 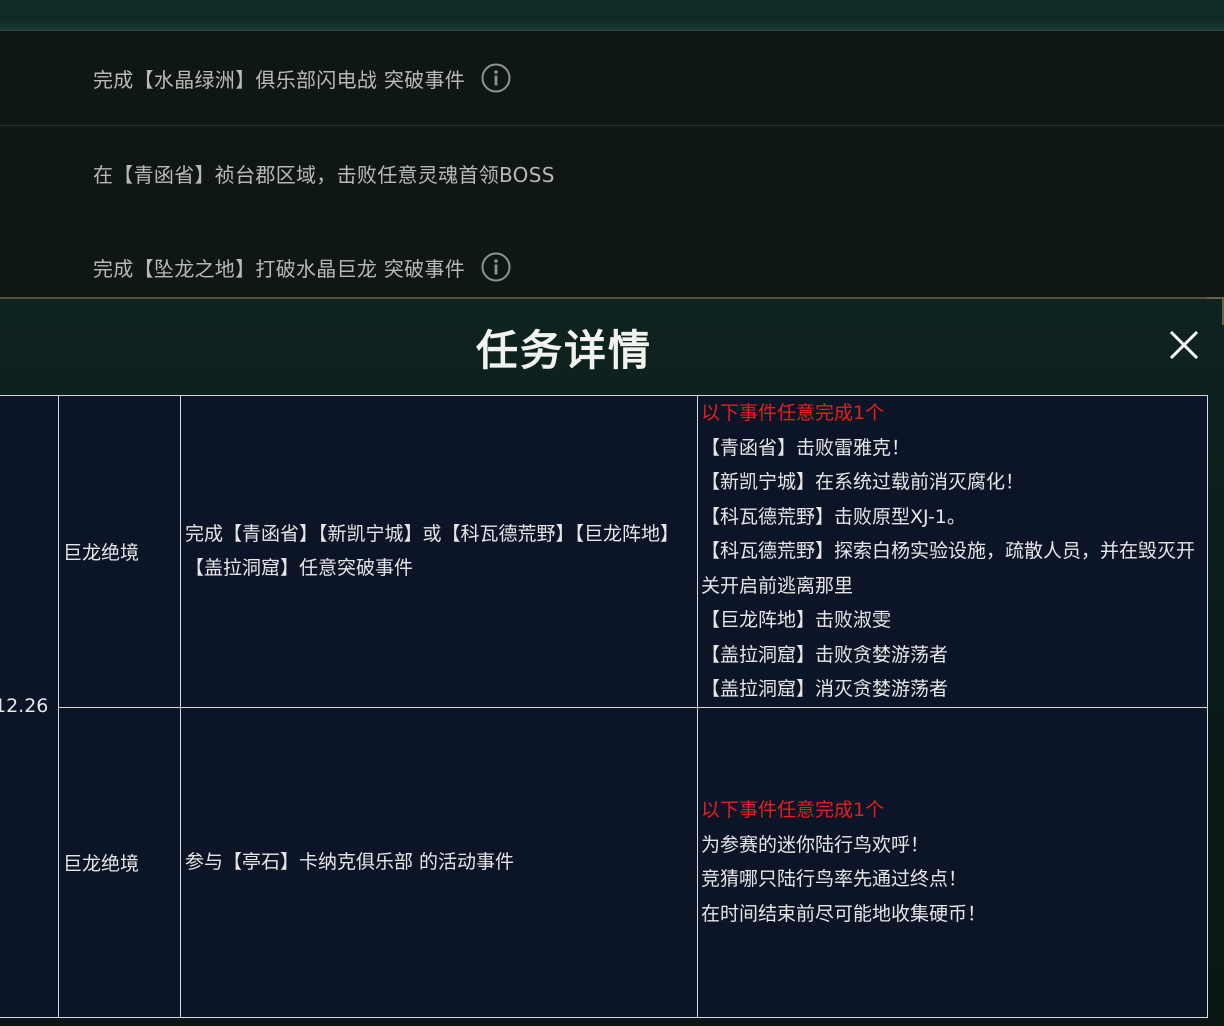 What do you see at coordinates (279, 268) in the screenshot?
I see `task-label: 完成【坠龙之地】打破水晶巨龙 突破事件` at bounding box center [279, 268].